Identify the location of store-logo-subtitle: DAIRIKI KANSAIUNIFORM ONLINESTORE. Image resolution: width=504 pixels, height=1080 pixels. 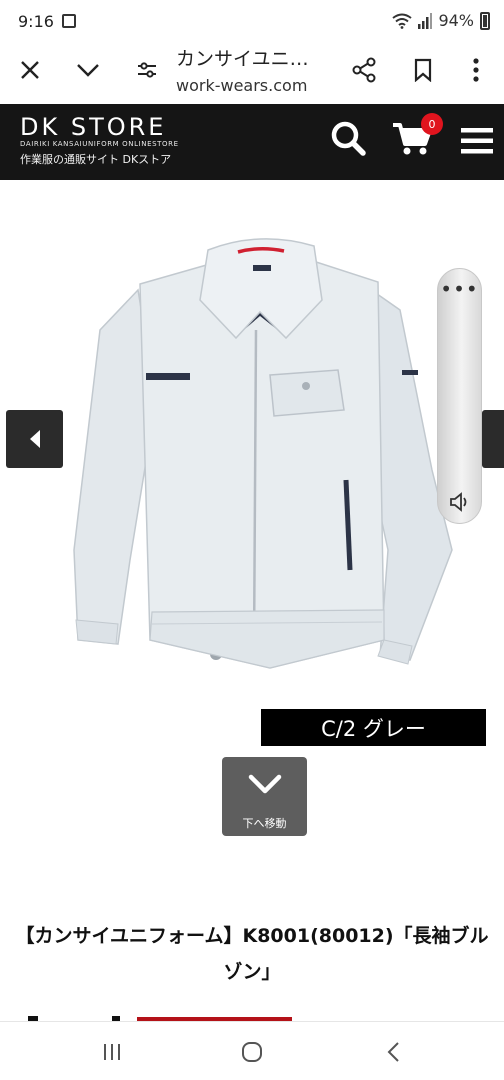
(99, 144).